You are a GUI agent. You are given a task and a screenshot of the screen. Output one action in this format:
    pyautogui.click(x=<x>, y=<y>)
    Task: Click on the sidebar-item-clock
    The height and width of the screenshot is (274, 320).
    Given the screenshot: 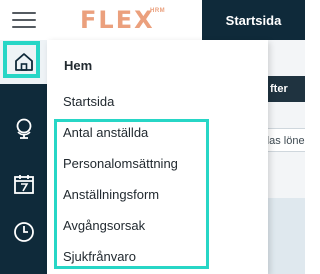 What is the action you would take?
    pyautogui.click(x=23, y=232)
    